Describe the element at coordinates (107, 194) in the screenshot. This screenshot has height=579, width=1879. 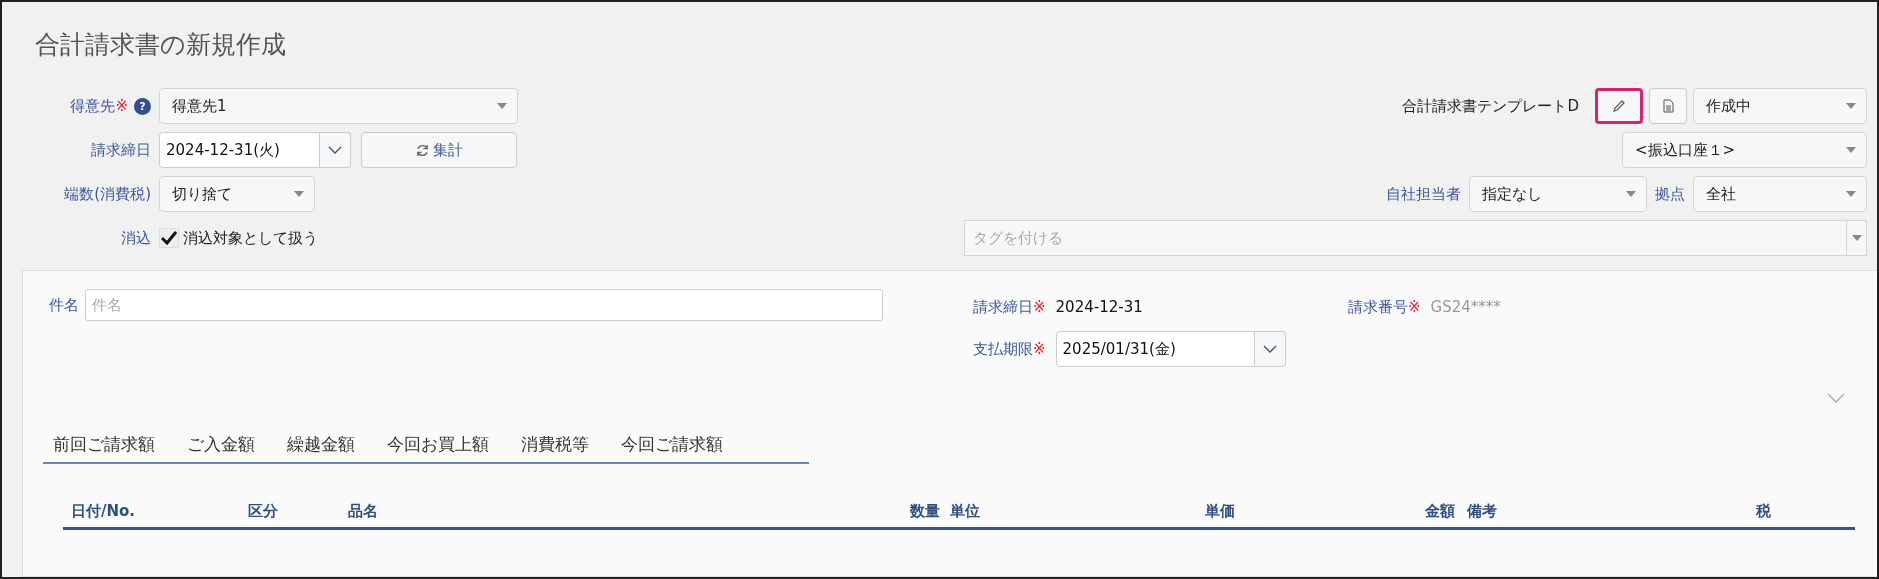
I see `field-label: 端数(消費税)` at that location.